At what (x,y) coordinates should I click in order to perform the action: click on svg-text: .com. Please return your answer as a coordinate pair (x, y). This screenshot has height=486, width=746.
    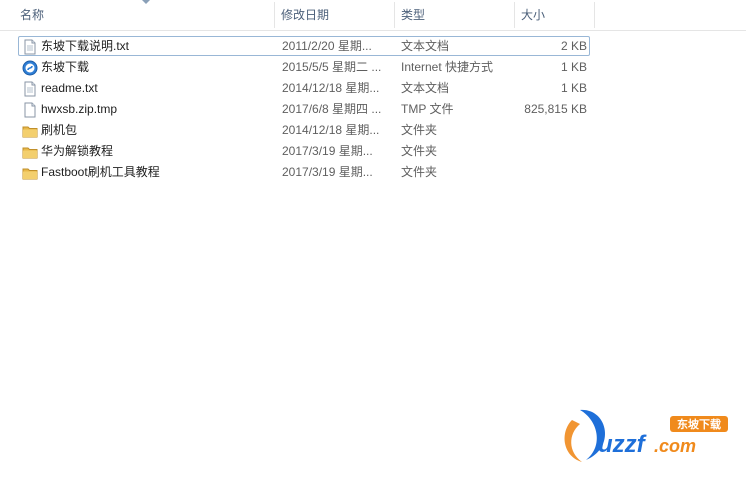
    Looking at the image, I should click on (675, 446).